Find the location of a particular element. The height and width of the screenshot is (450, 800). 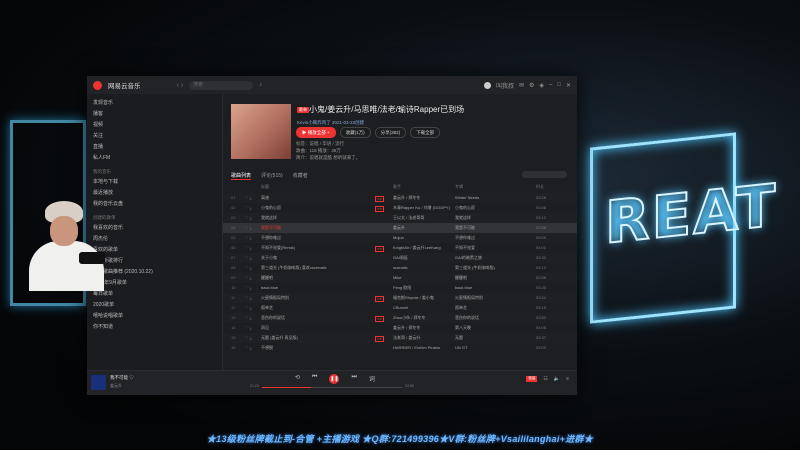

playlist-queue-icon: ≡ is located at coordinates (567, 379).